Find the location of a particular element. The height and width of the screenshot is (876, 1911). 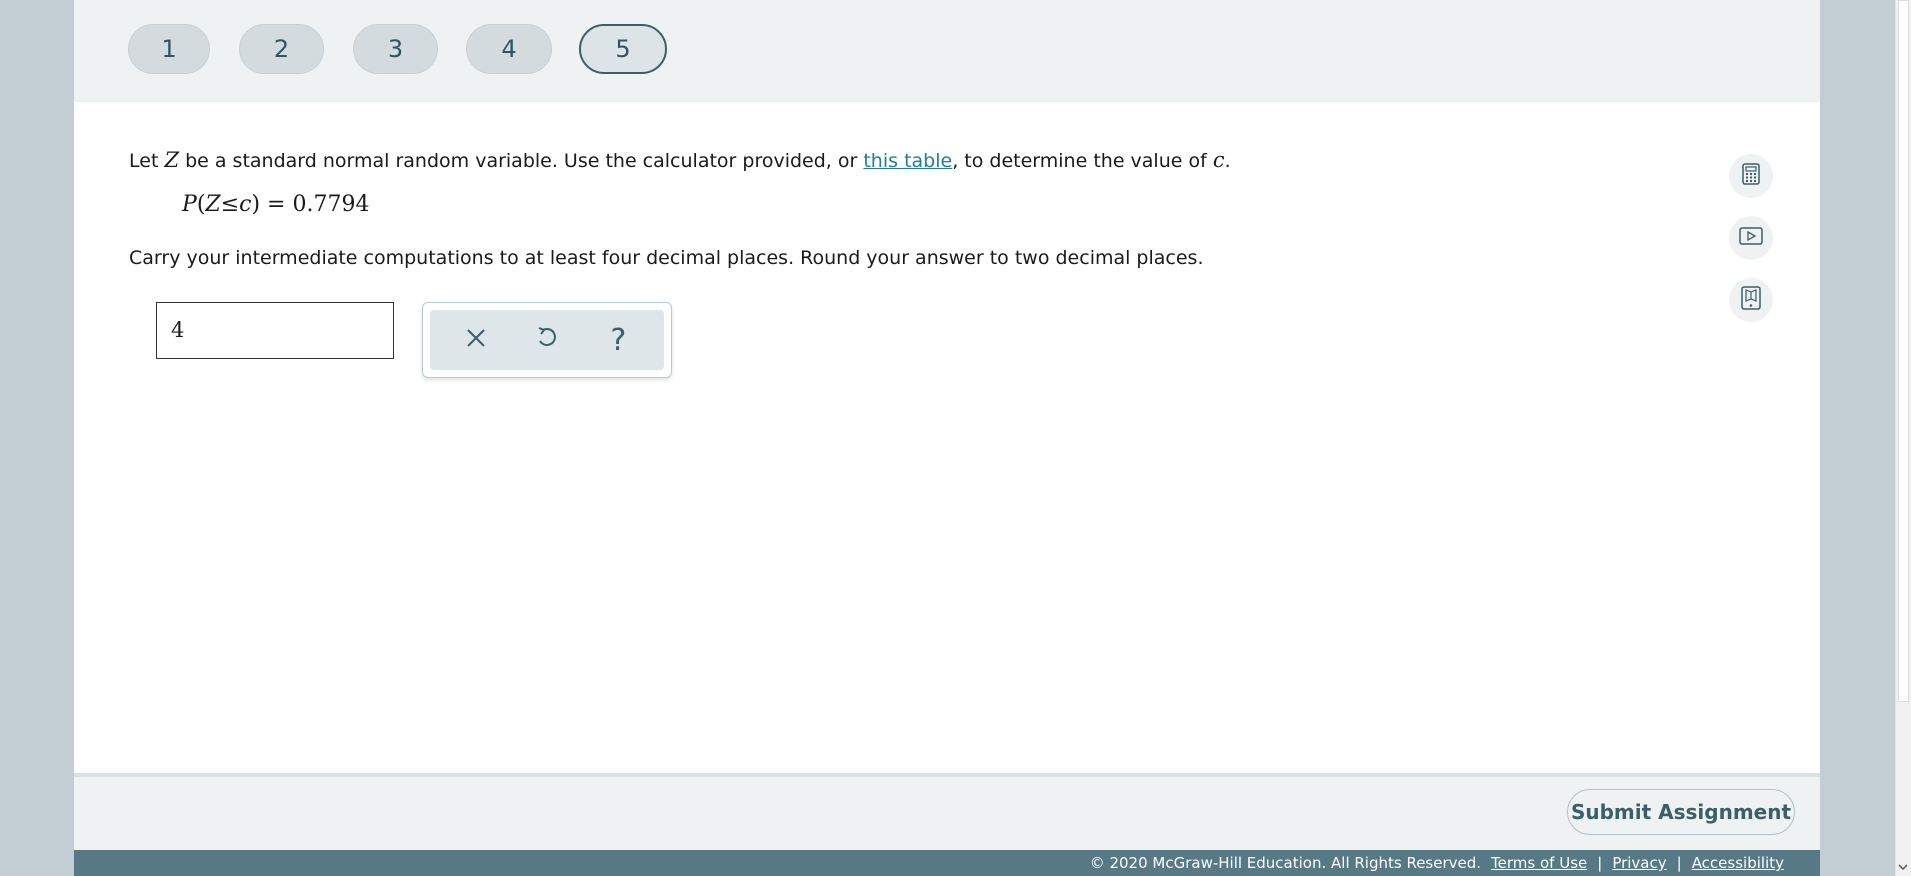

question-number: 2 is located at coordinates (281, 49).